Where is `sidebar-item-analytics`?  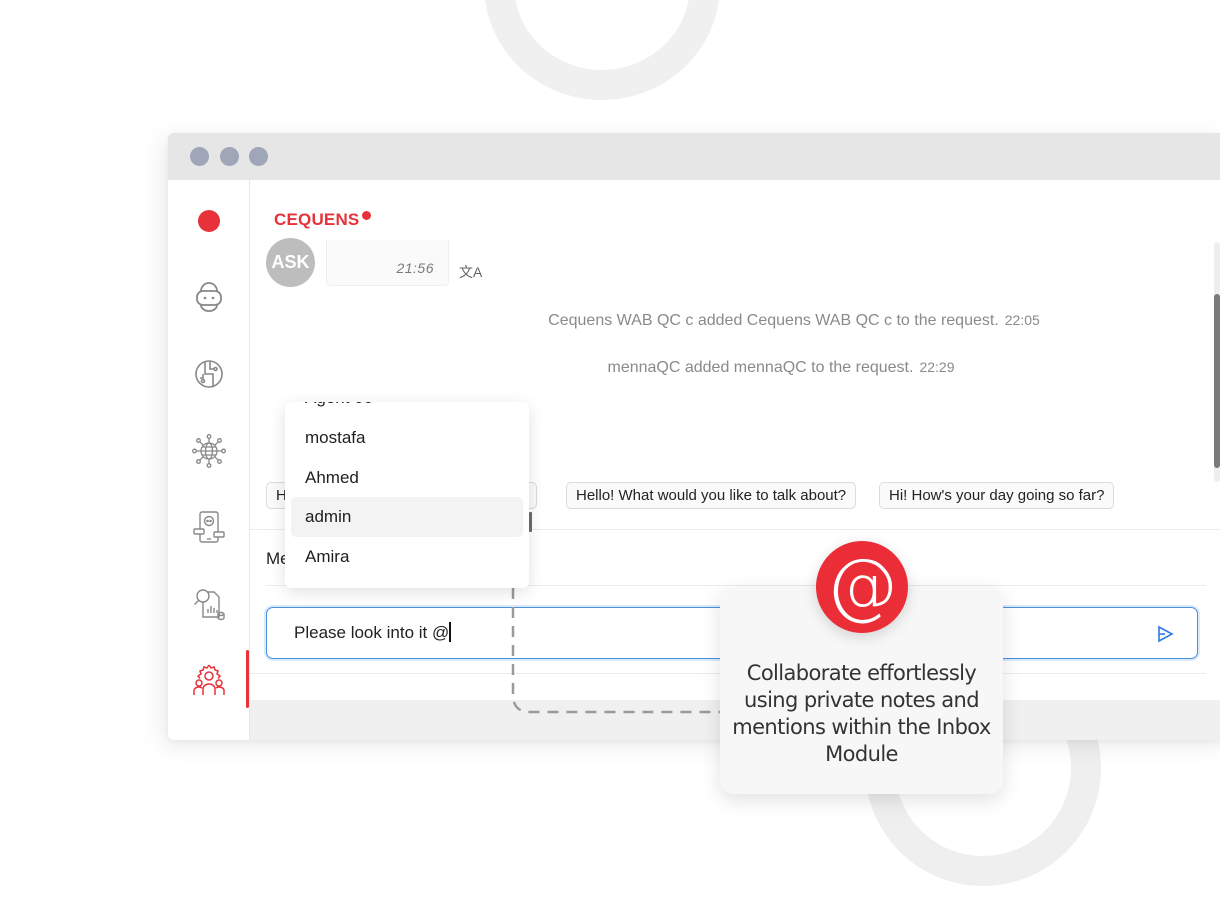 sidebar-item-analytics is located at coordinates (209, 604).